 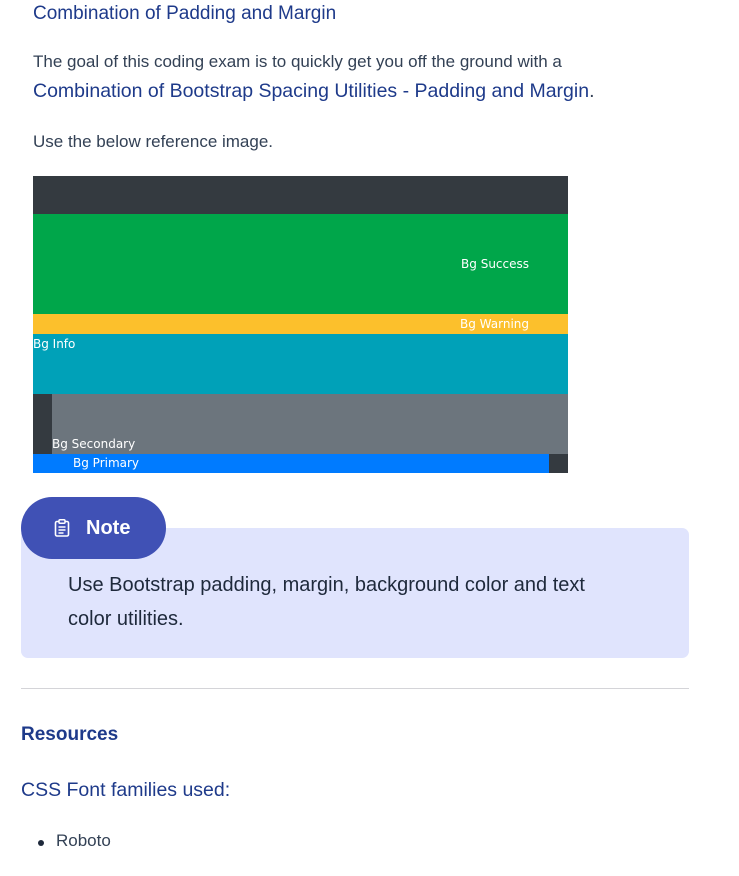 What do you see at coordinates (126, 619) in the screenshot?
I see `note-line-2: color utilities.` at bounding box center [126, 619].